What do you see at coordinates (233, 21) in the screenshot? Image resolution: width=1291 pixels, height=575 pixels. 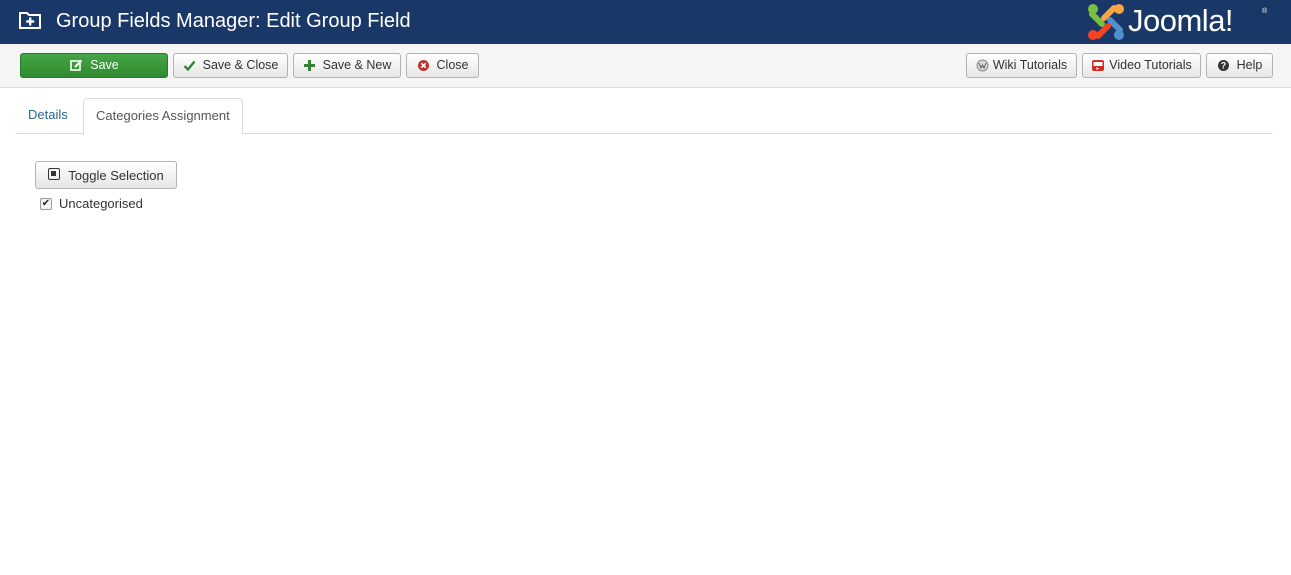 I see `page-title: Group Fields Manager: Edit Group Field` at bounding box center [233, 21].